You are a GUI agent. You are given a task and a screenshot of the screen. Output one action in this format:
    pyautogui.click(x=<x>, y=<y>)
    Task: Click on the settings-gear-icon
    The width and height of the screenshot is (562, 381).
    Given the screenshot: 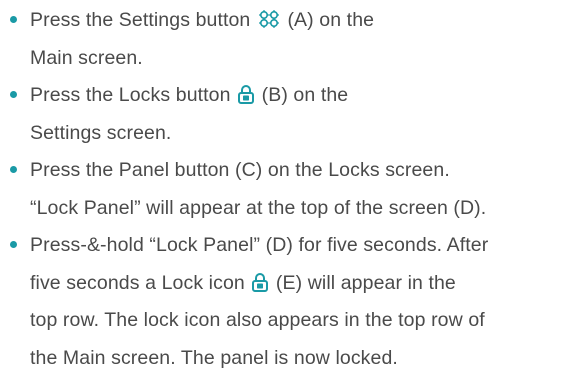 What is the action you would take?
    pyautogui.click(x=269, y=19)
    